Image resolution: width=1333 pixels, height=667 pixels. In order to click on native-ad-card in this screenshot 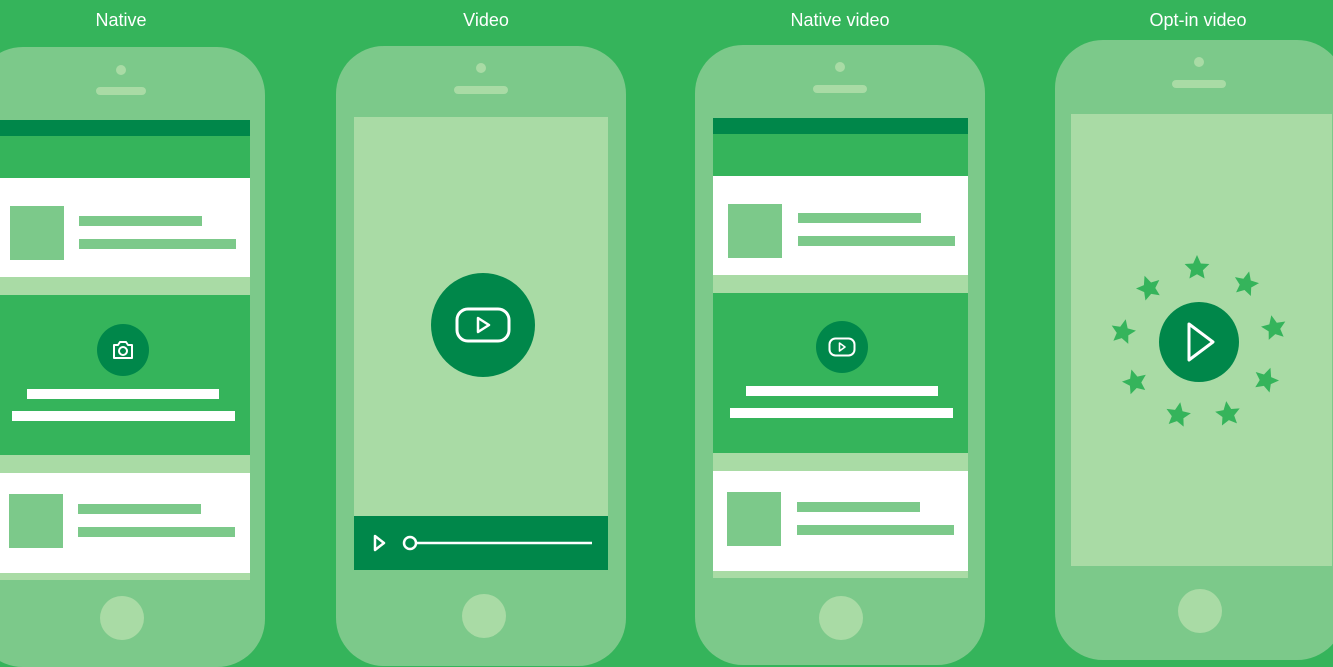, I will do `click(125, 375)`.